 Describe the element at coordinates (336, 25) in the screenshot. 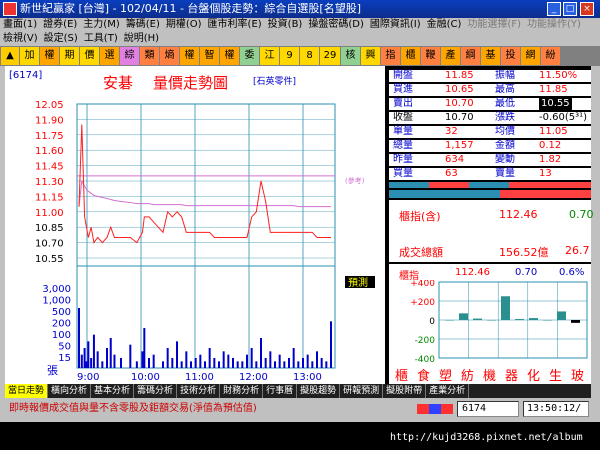

I see `menu-item: 操盤密碼(D)` at that location.